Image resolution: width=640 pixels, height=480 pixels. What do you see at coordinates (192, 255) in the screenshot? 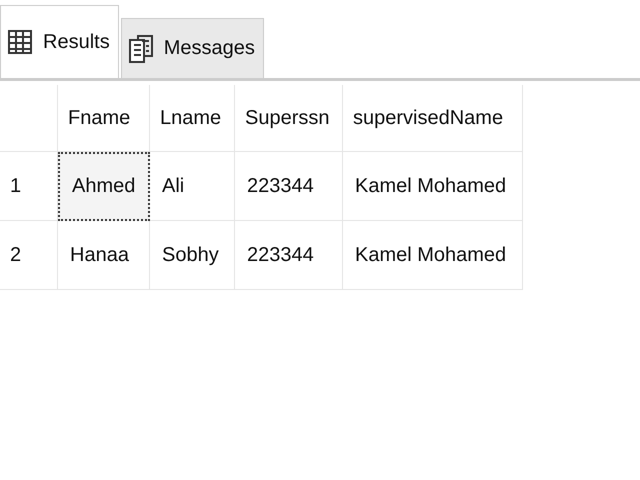
I see `table-cell: Sobhy` at bounding box center [192, 255].